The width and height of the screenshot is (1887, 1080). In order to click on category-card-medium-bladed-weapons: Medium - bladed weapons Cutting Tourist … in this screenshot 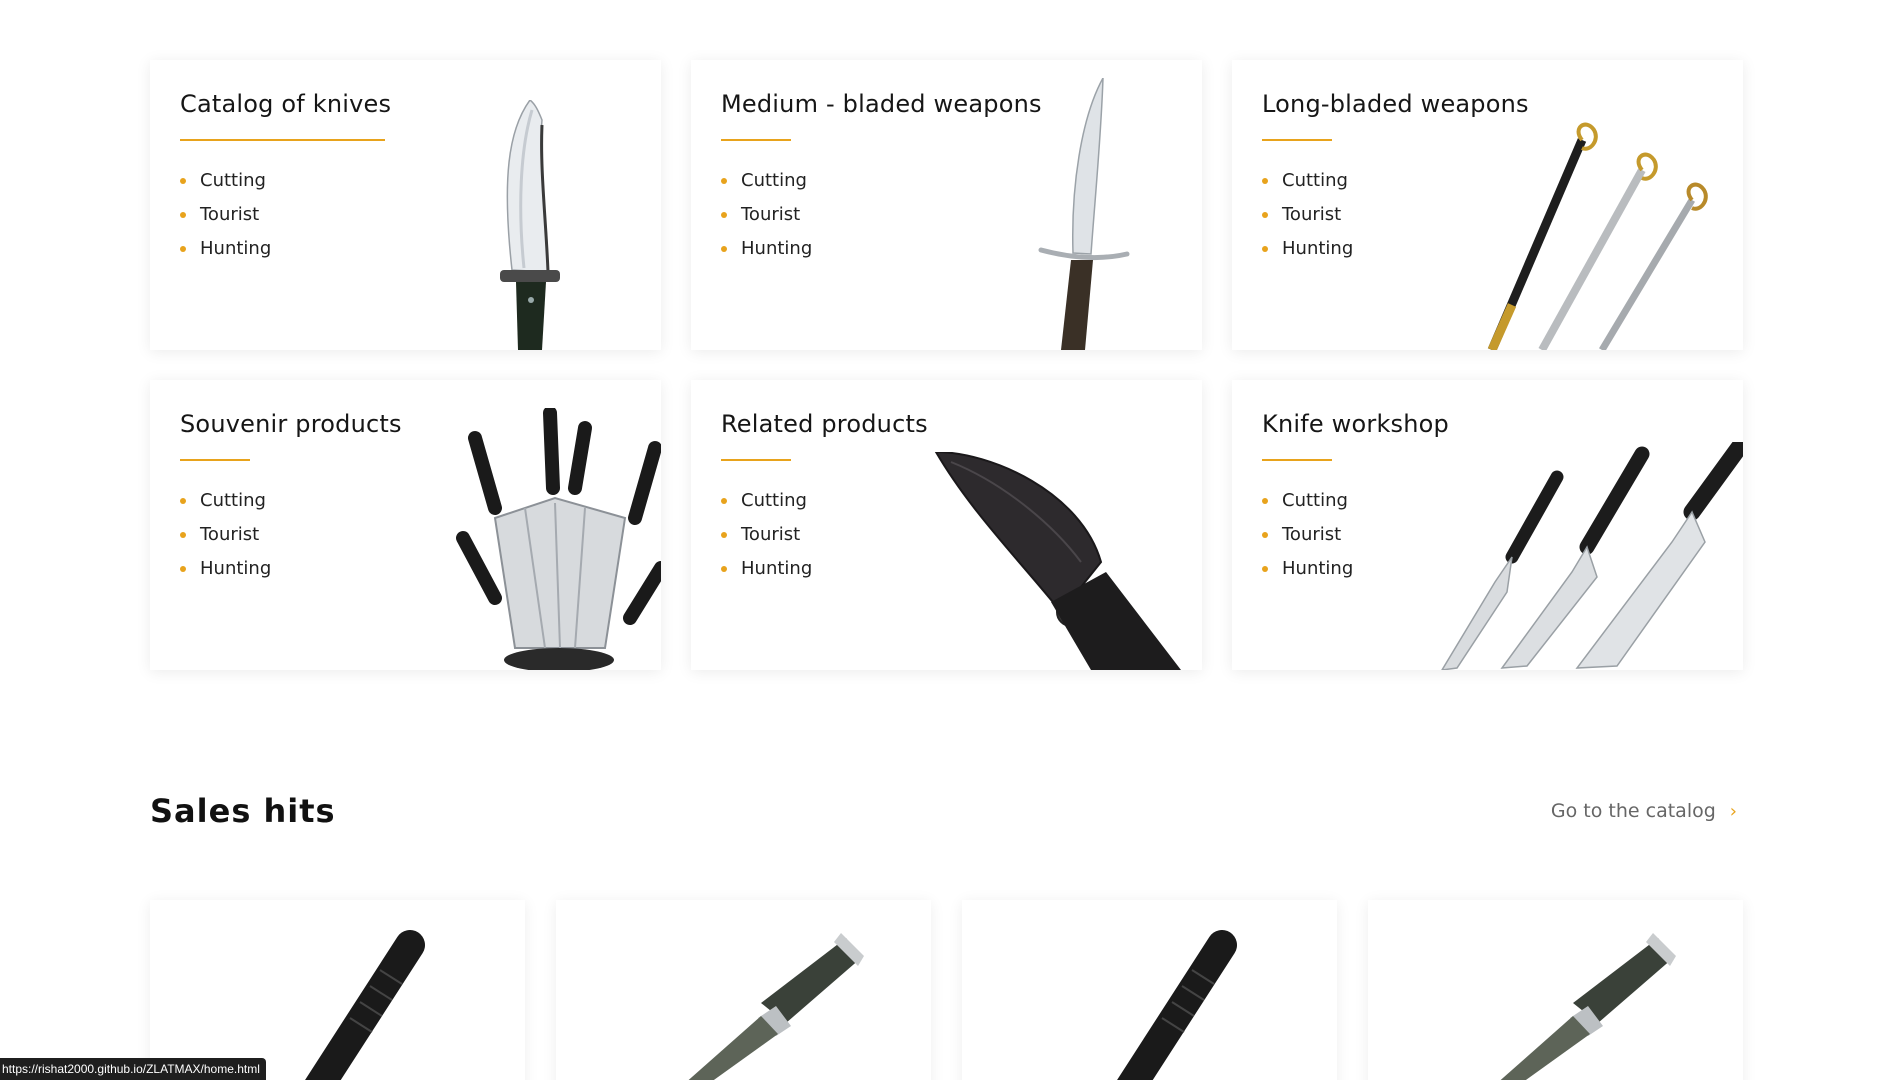, I will do `click(946, 205)`.